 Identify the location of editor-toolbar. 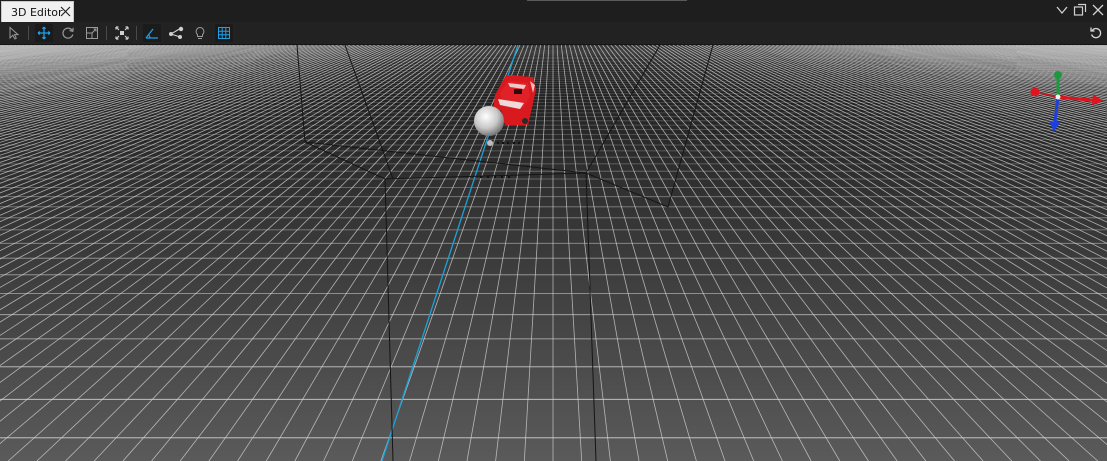
(553, 33).